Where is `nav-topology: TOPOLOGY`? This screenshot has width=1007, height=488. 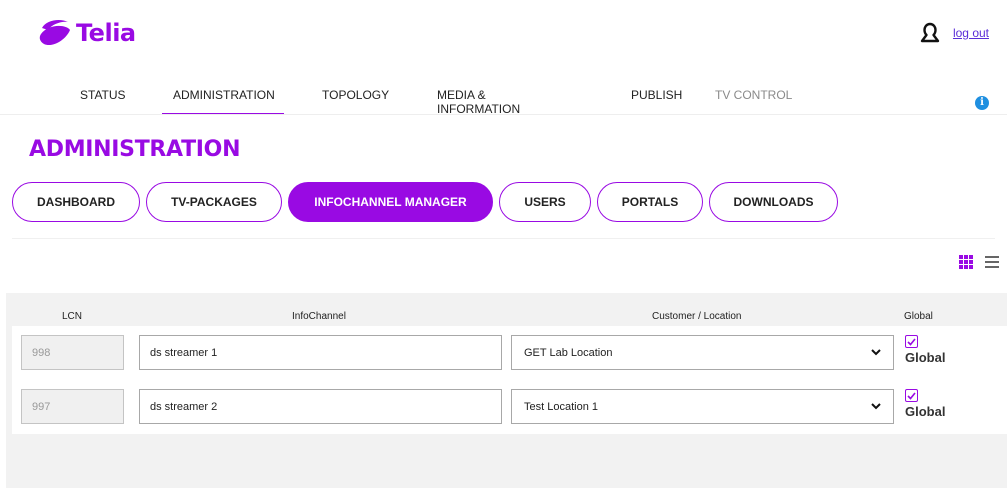
nav-topology: TOPOLOGY is located at coordinates (340, 101).